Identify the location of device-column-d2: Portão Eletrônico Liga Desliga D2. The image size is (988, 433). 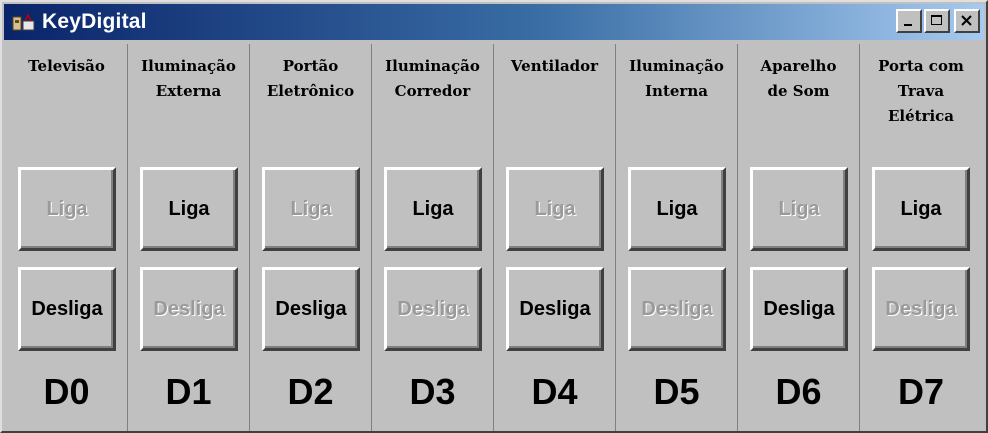
(311, 237).